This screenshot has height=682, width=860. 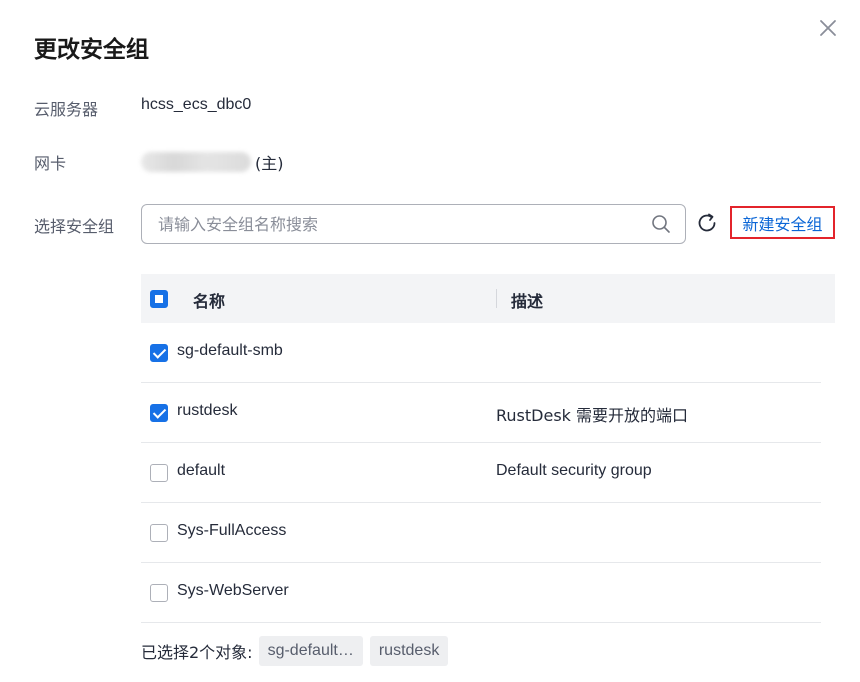 What do you see at coordinates (230, 350) in the screenshot?
I see `row-name: sg-default-smb` at bounding box center [230, 350].